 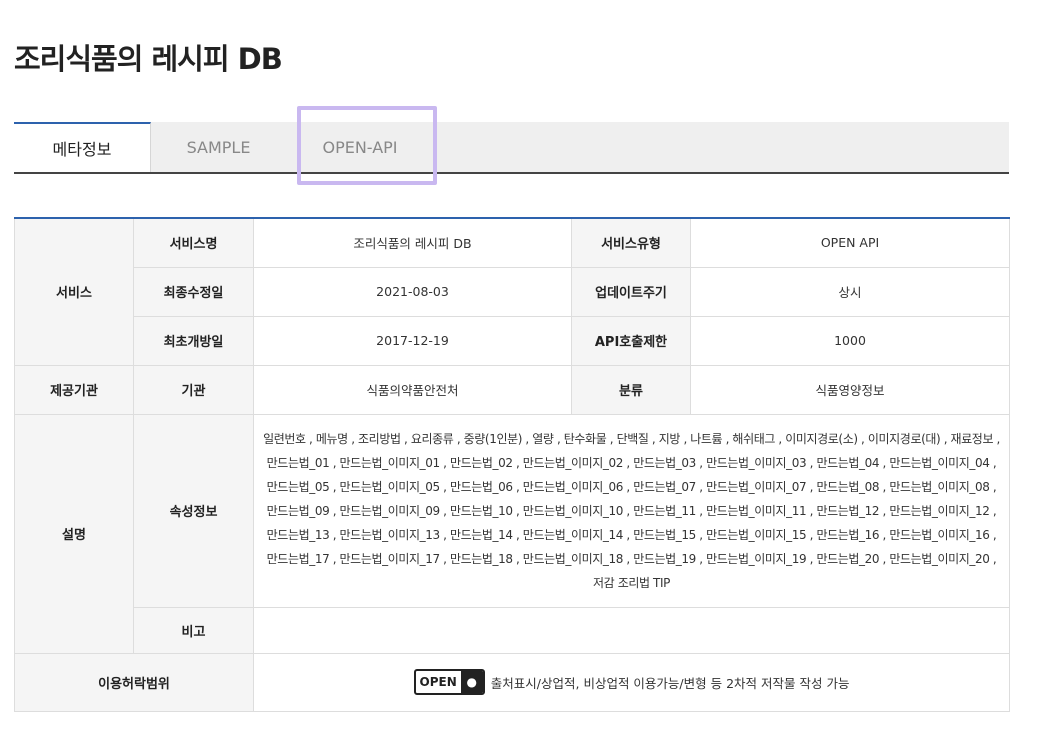 I want to click on category-label: 분류, so click(x=631, y=389).